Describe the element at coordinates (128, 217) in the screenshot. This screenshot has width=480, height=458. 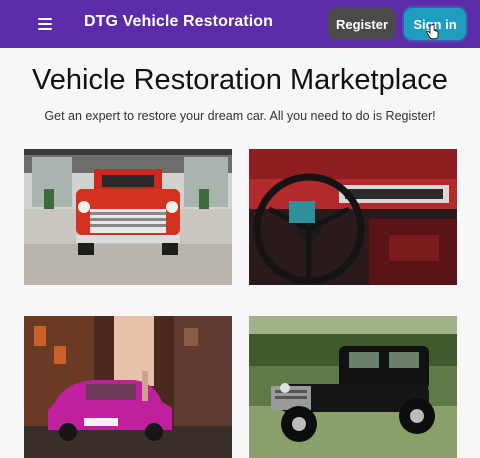
I see `red-pickup-truck-photo` at that location.